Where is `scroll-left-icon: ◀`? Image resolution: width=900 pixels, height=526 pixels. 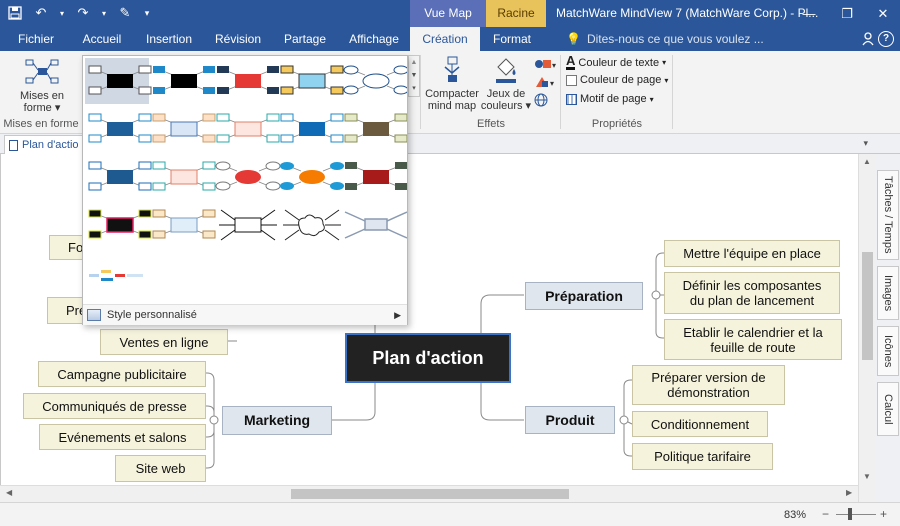
scroll-left-icon: ◀ is located at coordinates (9, 492).